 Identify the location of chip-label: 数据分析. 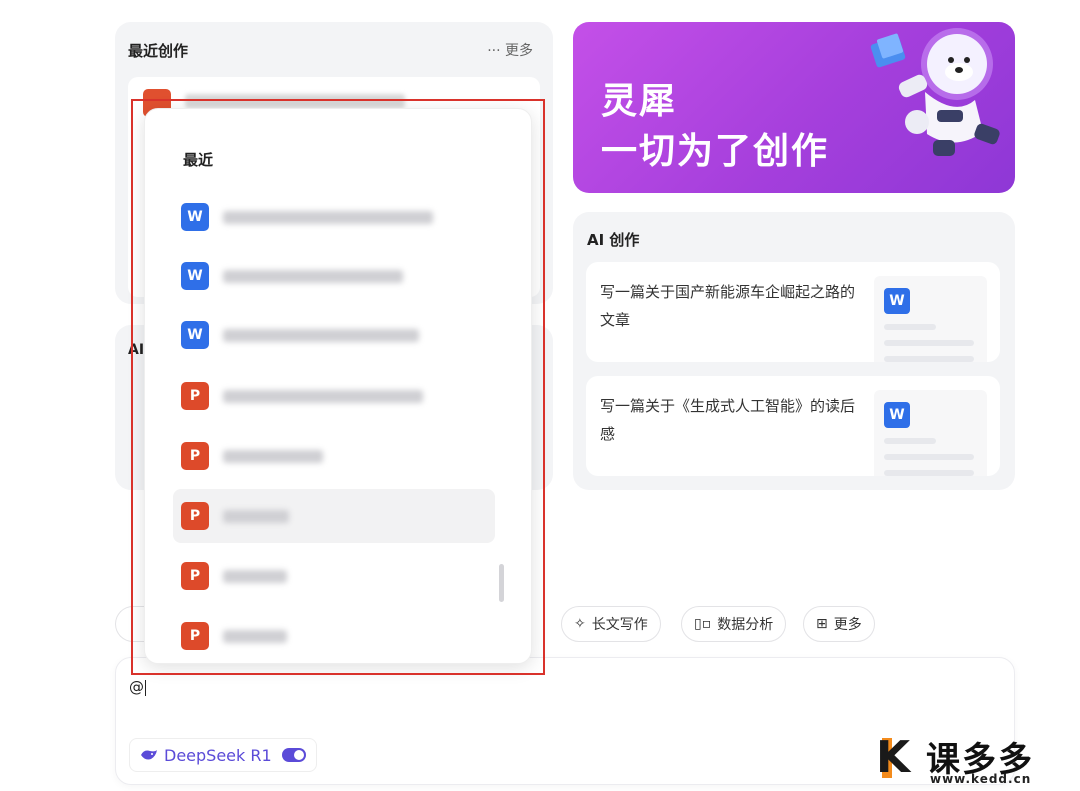
(745, 625).